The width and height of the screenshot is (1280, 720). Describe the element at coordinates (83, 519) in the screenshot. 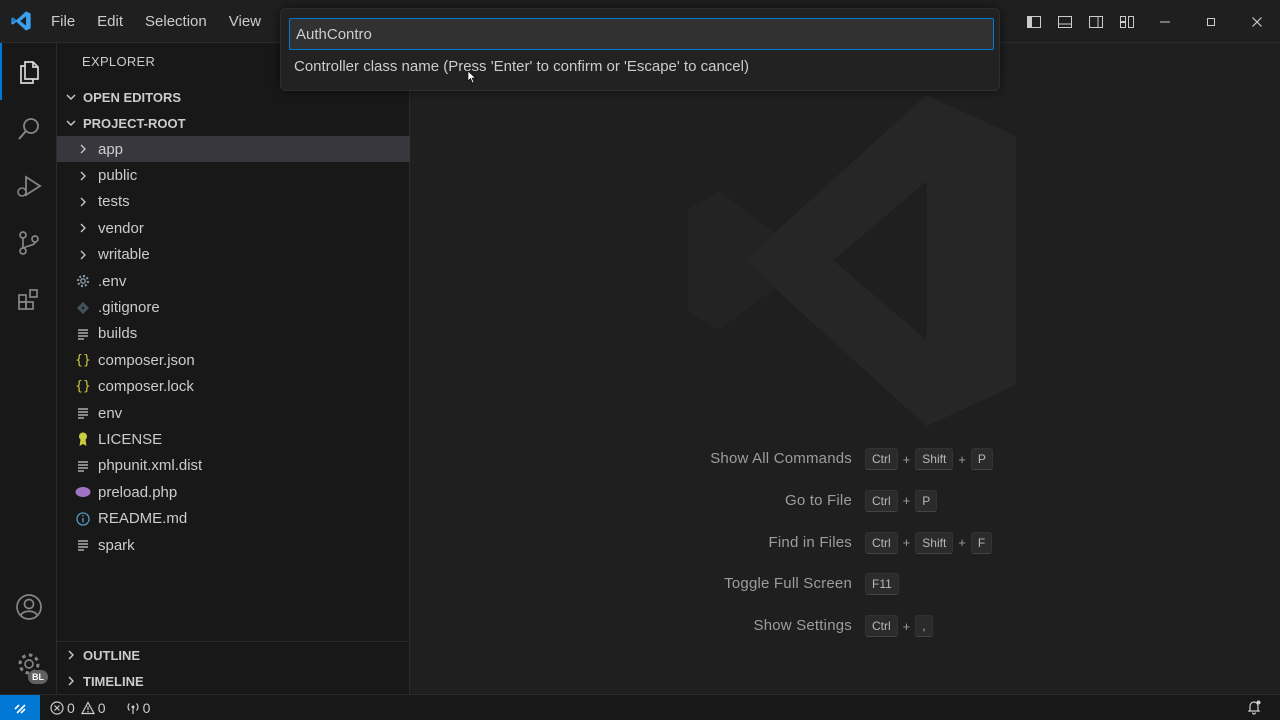

I see `info-icon` at that location.